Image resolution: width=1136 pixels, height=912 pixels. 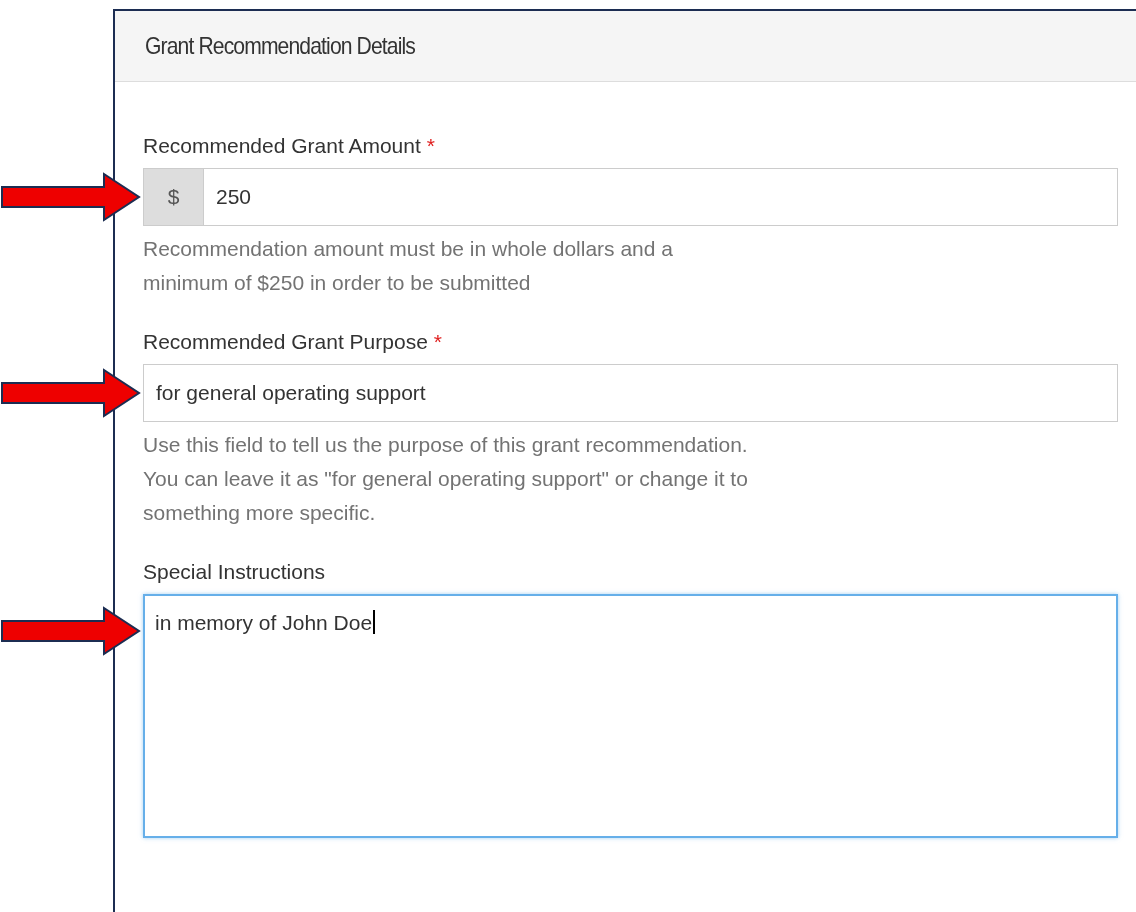 What do you see at coordinates (234, 572) in the screenshot?
I see `field-label: Special Instructions` at bounding box center [234, 572].